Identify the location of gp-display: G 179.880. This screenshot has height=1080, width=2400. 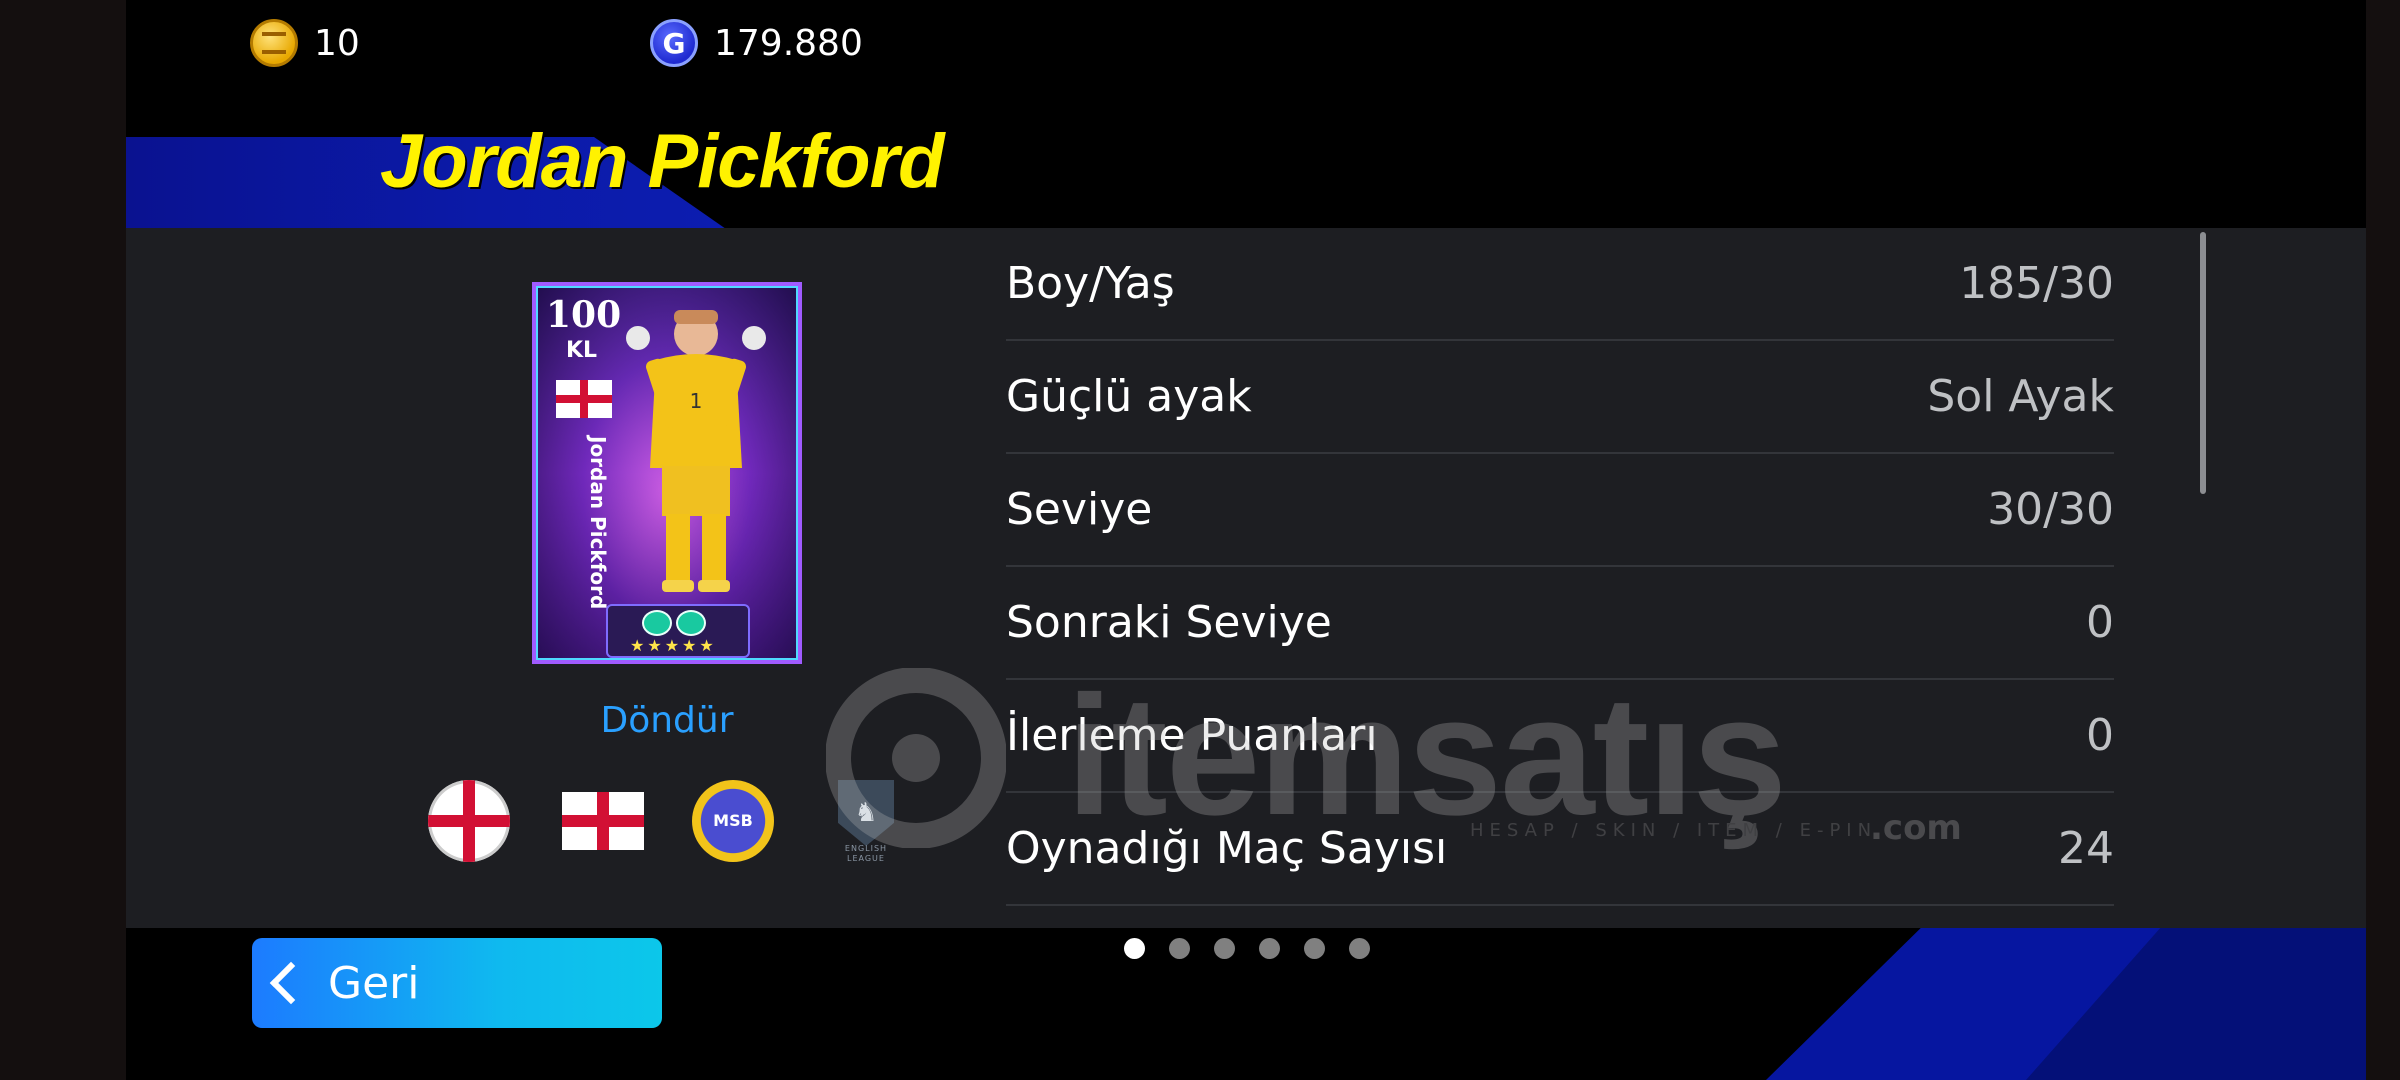
(756, 43).